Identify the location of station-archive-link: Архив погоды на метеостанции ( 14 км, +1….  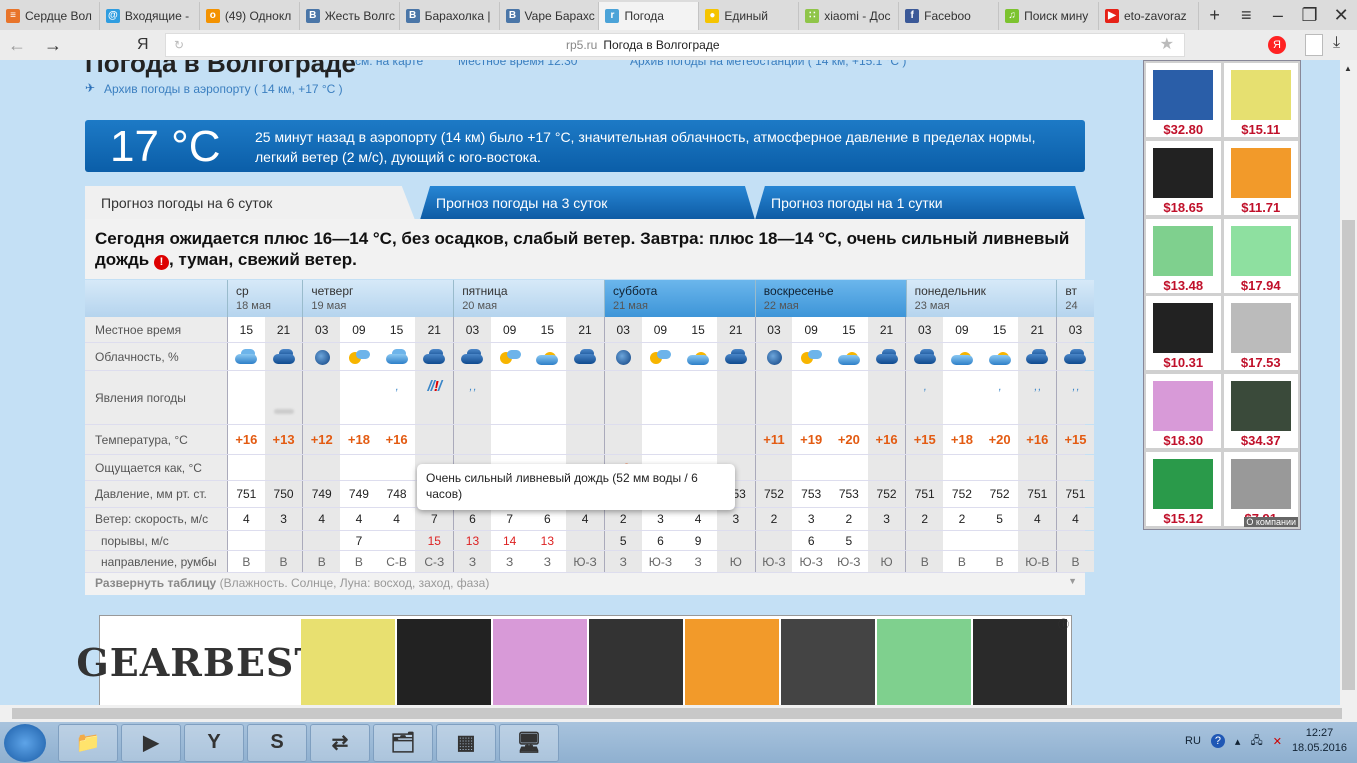
(768, 64).